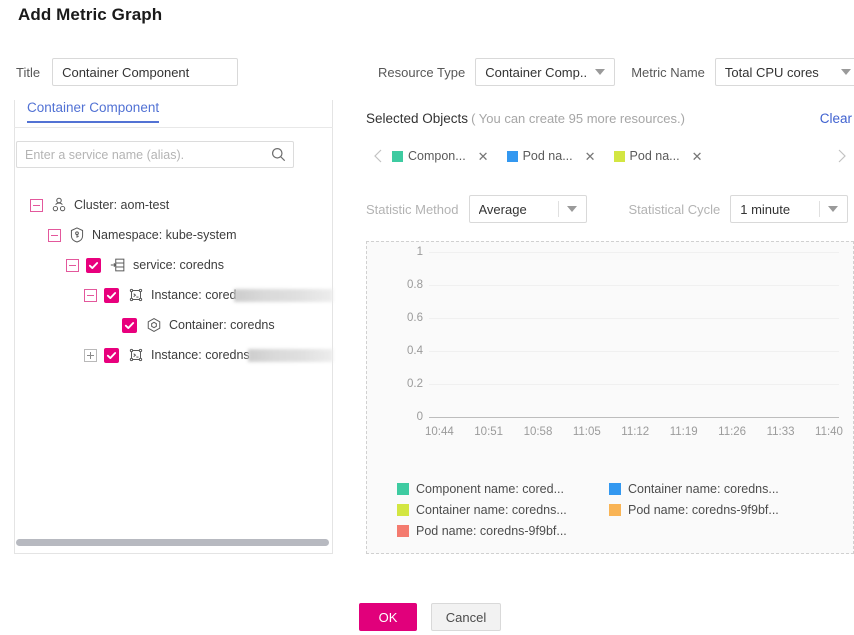  Describe the element at coordinates (172, 542) in the screenshot. I see `left-panel-horizontal-scrollbar` at that location.